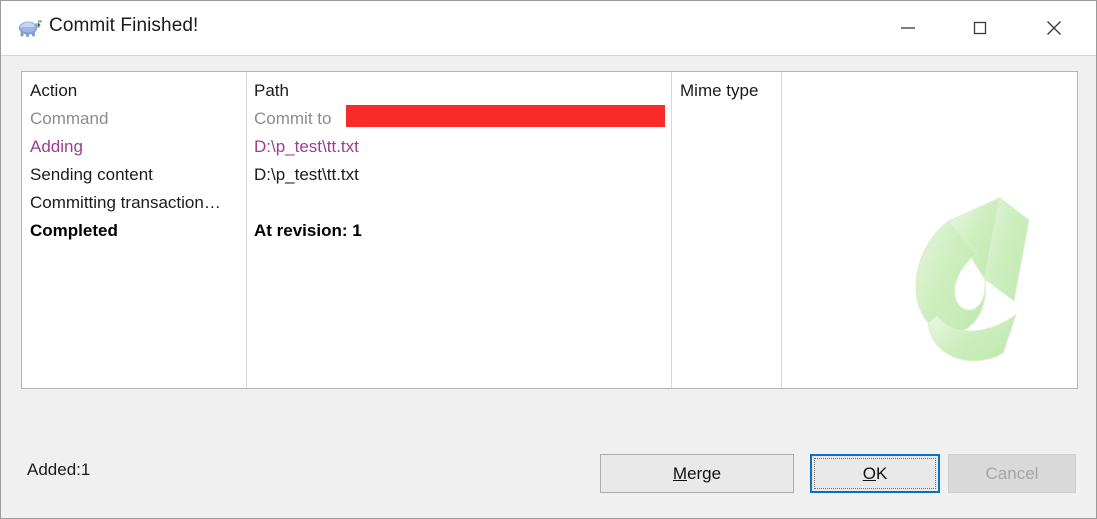 The height and width of the screenshot is (519, 1097). What do you see at coordinates (719, 91) in the screenshot?
I see `column-header-mime-type: Mime type` at bounding box center [719, 91].